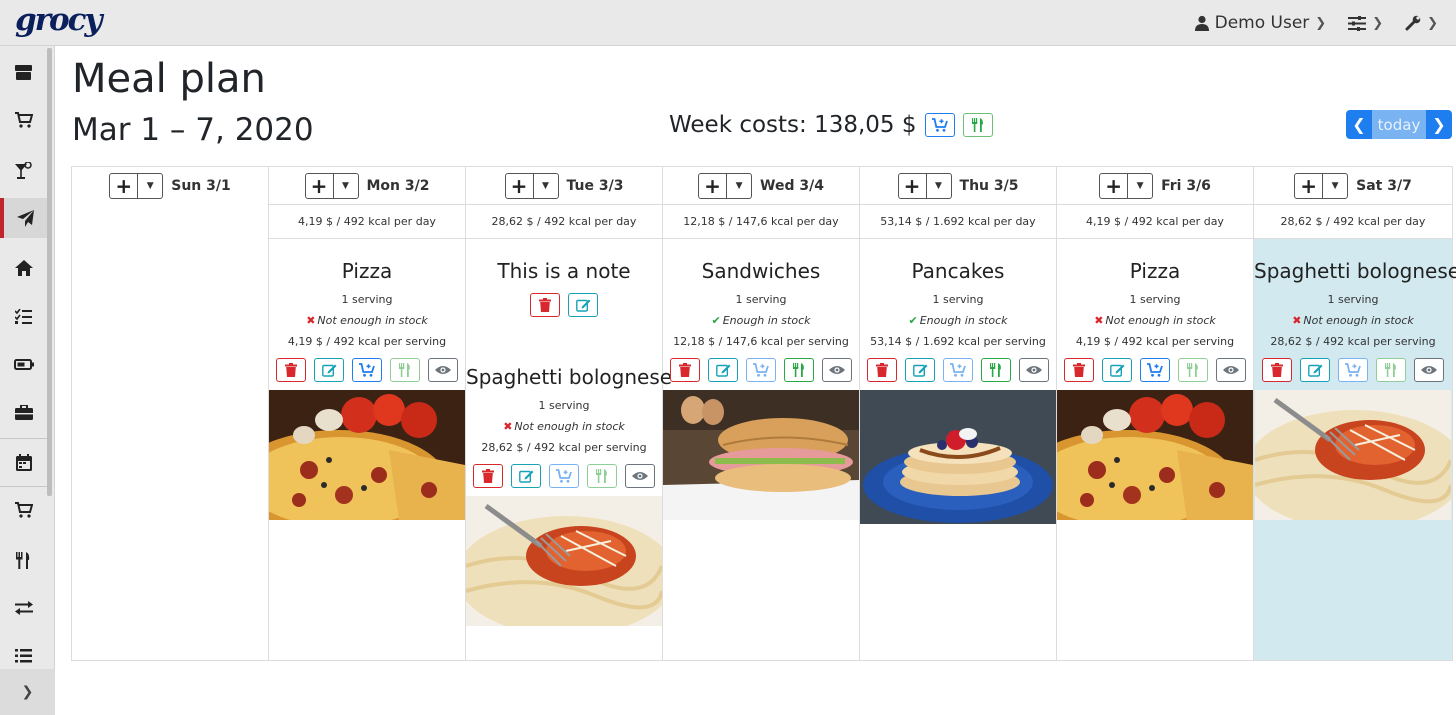 This screenshot has width=1456, height=715. What do you see at coordinates (23, 170) in the screenshot?
I see `sidebar-item-recipes` at bounding box center [23, 170].